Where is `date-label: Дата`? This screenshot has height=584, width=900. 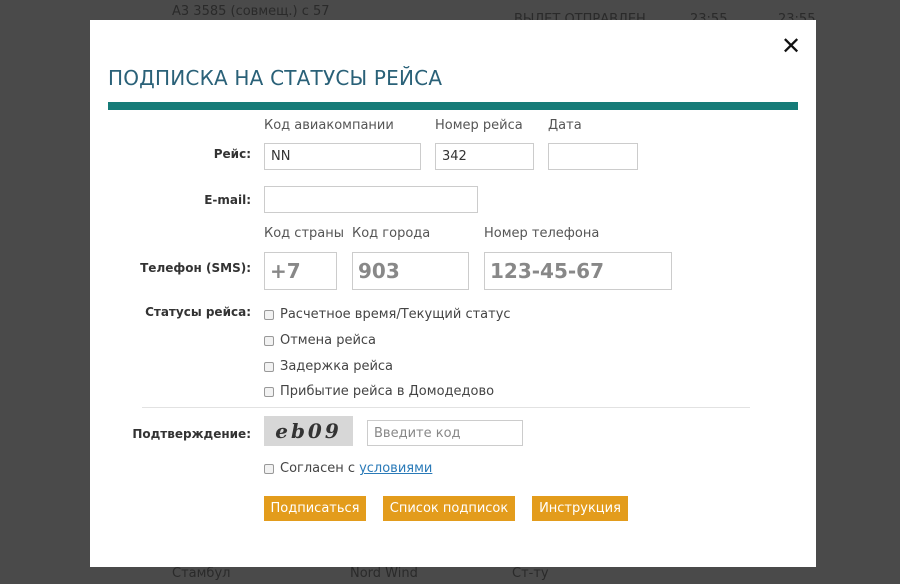 date-label: Дата is located at coordinates (565, 125).